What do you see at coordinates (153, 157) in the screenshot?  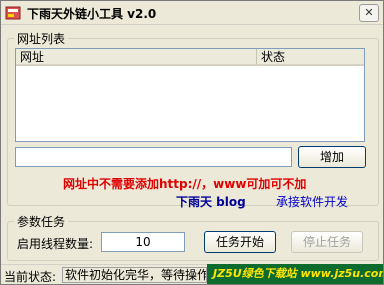 I see `url-input` at bounding box center [153, 157].